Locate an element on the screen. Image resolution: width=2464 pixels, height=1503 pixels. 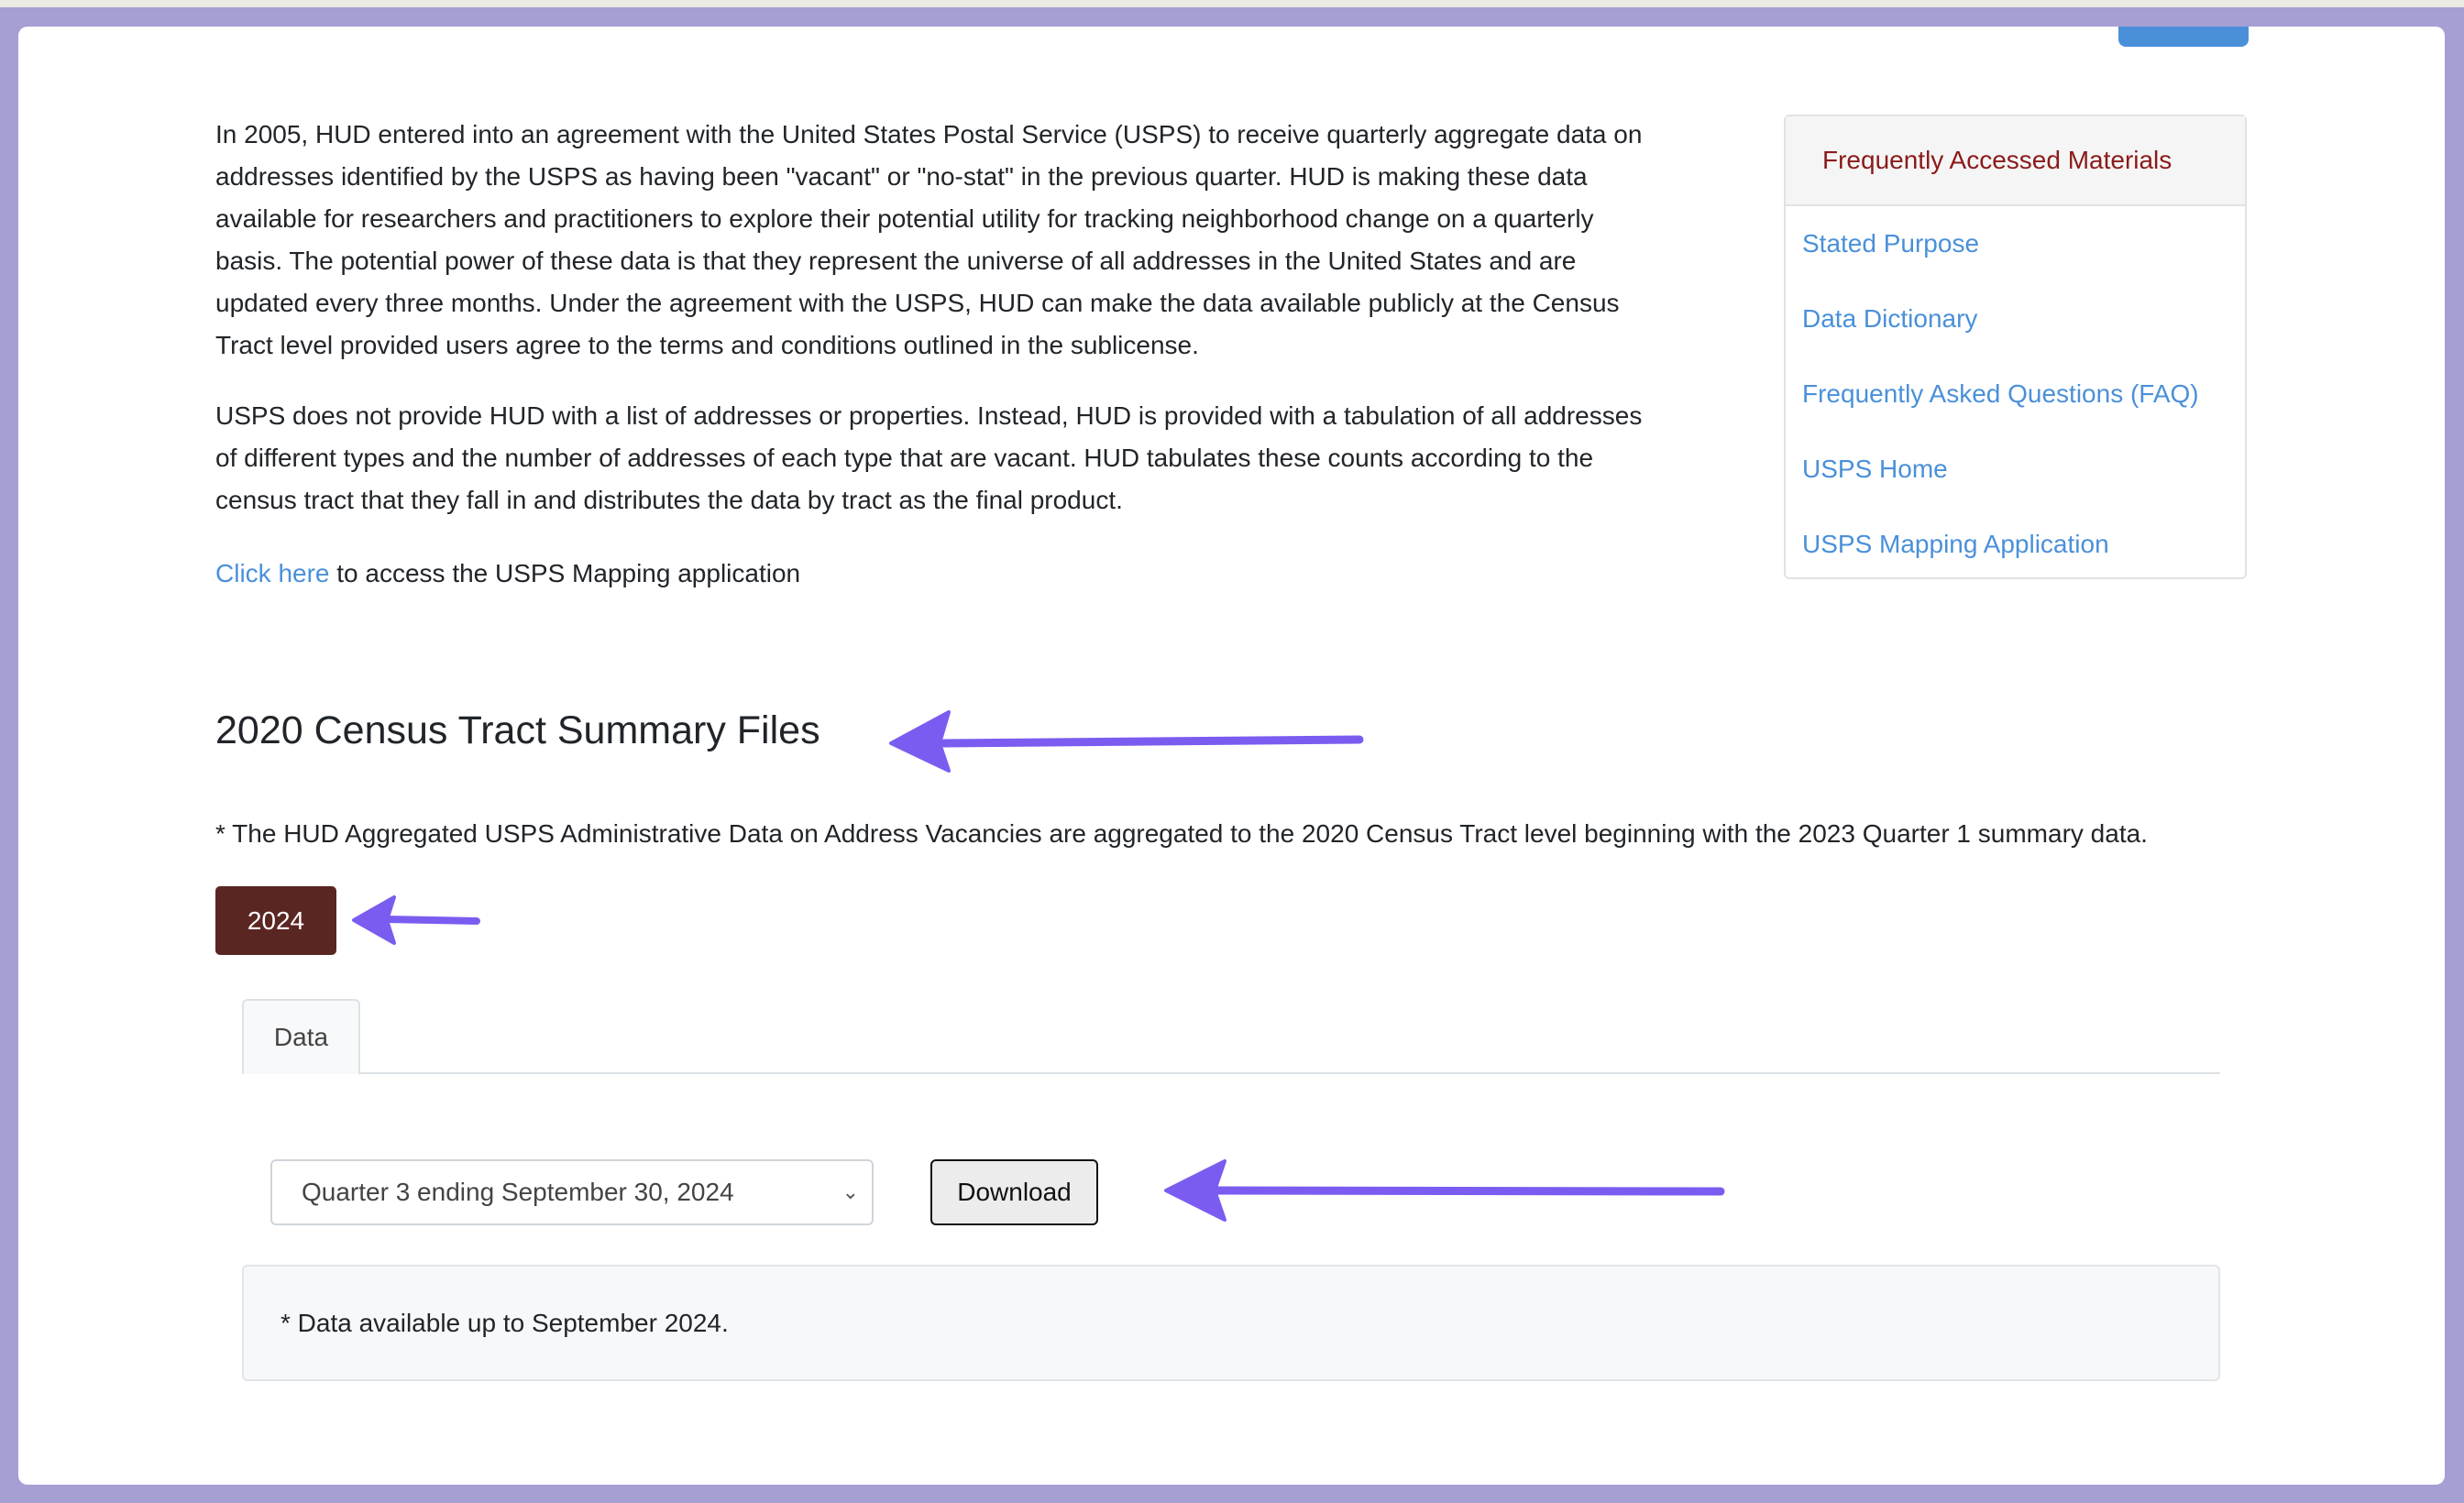
window-top-strip is located at coordinates (1232, 3).